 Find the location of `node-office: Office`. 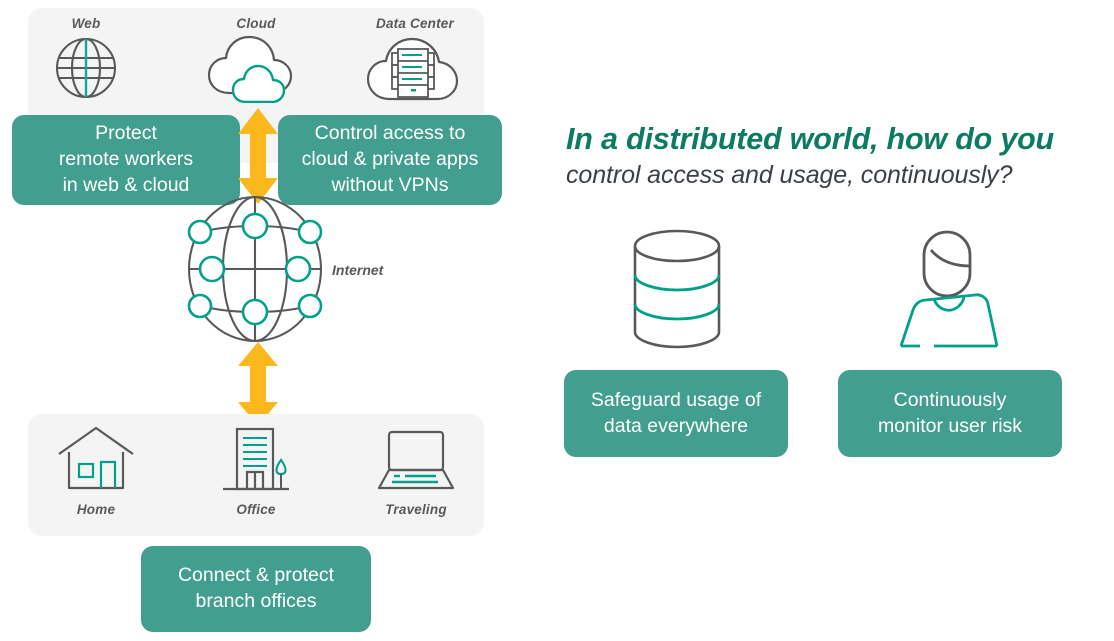

node-office: Office is located at coordinates (256, 470).